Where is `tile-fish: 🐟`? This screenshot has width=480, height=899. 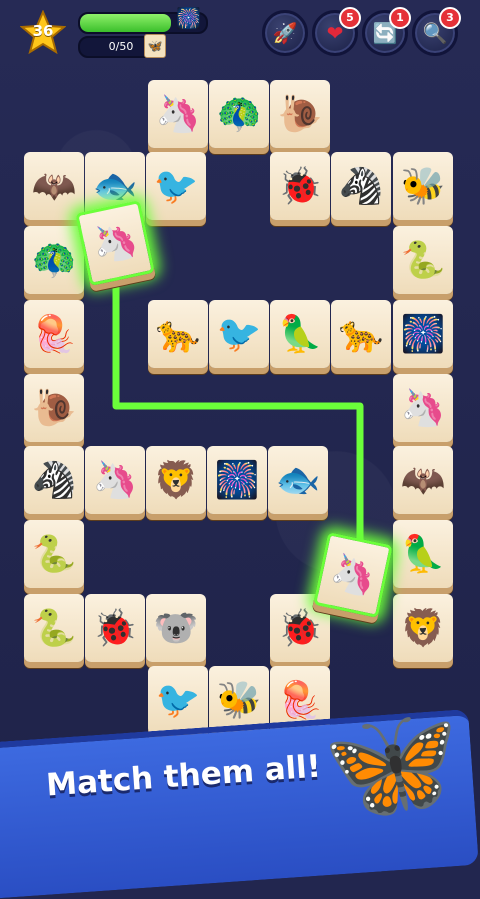 tile-fish: 🐟 is located at coordinates (298, 480).